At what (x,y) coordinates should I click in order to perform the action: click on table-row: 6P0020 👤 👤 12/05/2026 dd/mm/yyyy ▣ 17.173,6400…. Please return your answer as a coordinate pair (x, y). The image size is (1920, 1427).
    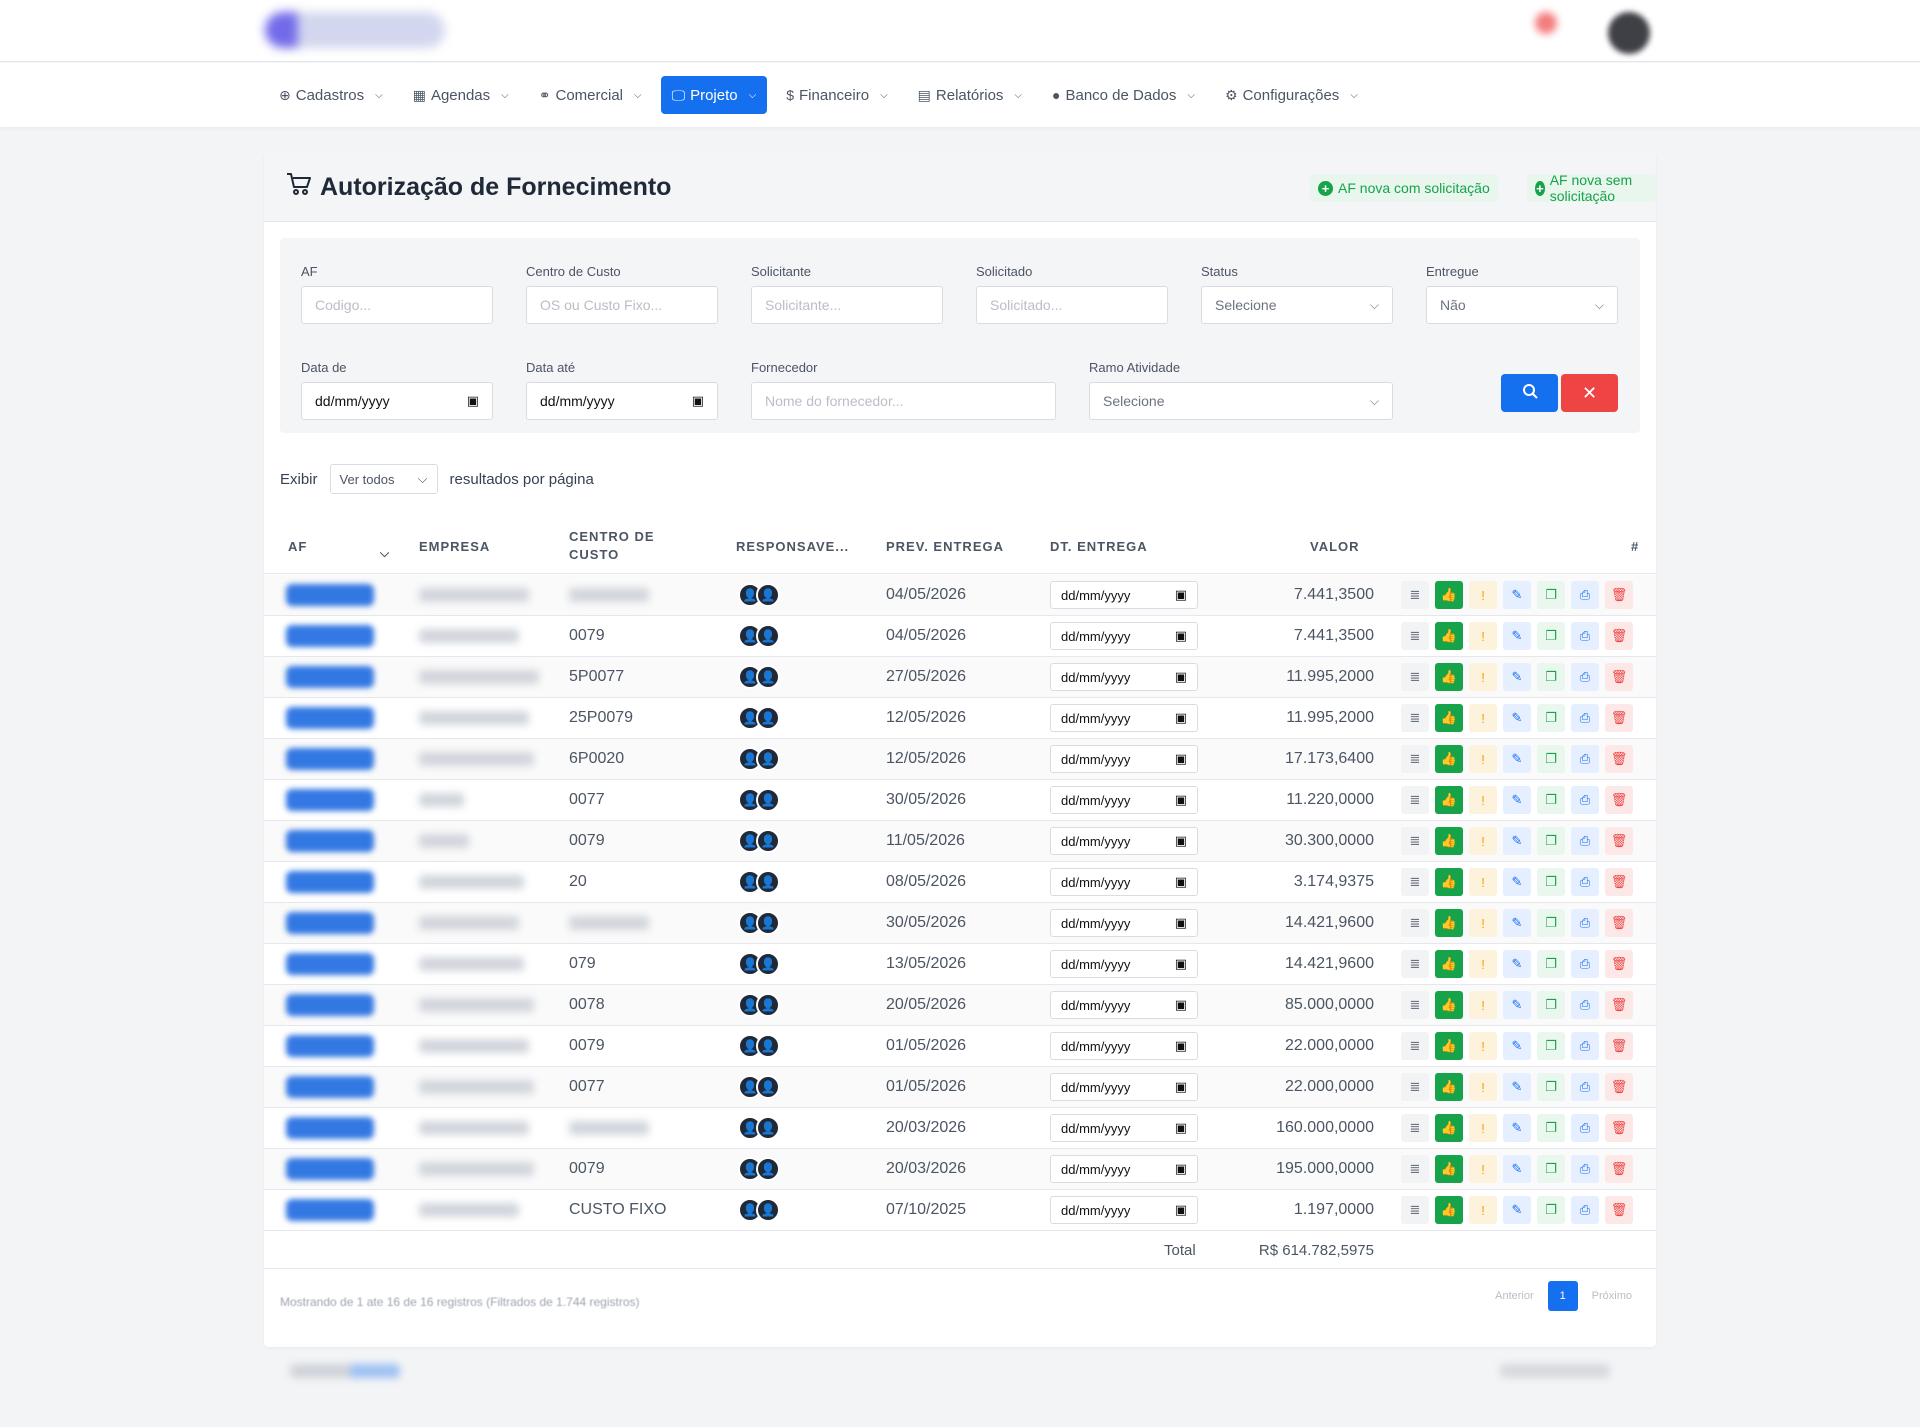
    Looking at the image, I should click on (960, 759).